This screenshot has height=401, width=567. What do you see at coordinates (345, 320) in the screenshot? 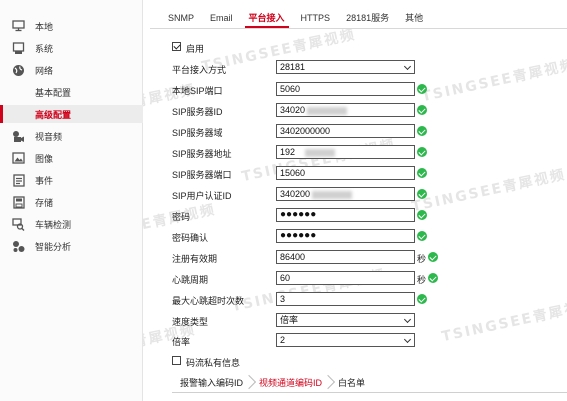
I see `speed-type-select: 倍率` at bounding box center [345, 320].